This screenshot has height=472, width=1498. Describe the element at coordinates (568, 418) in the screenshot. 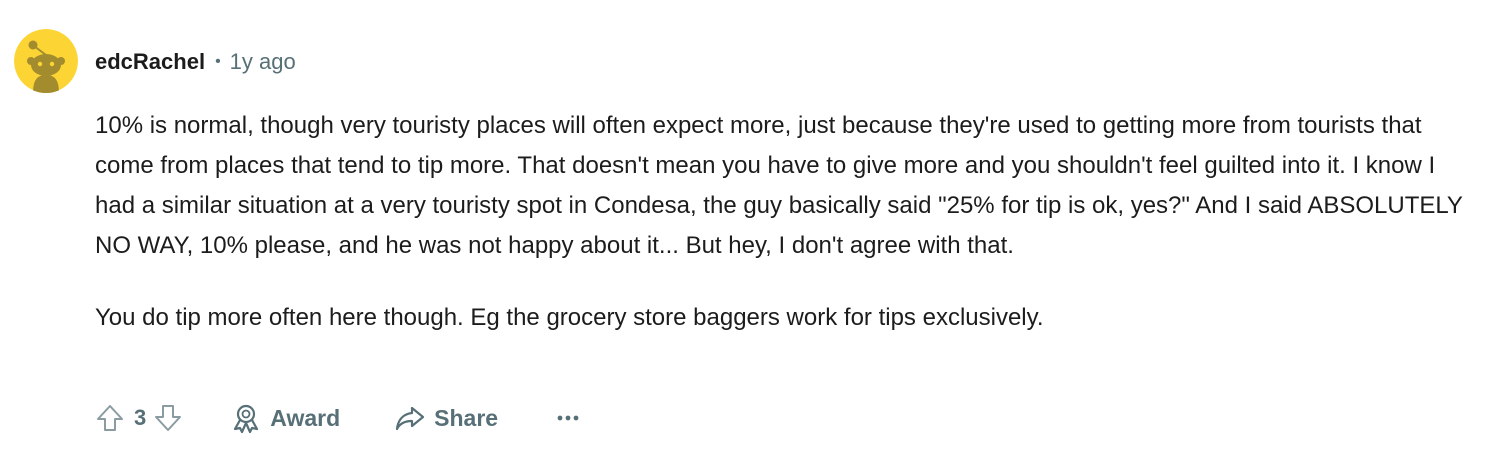

I see `ellipsis-icon` at that location.